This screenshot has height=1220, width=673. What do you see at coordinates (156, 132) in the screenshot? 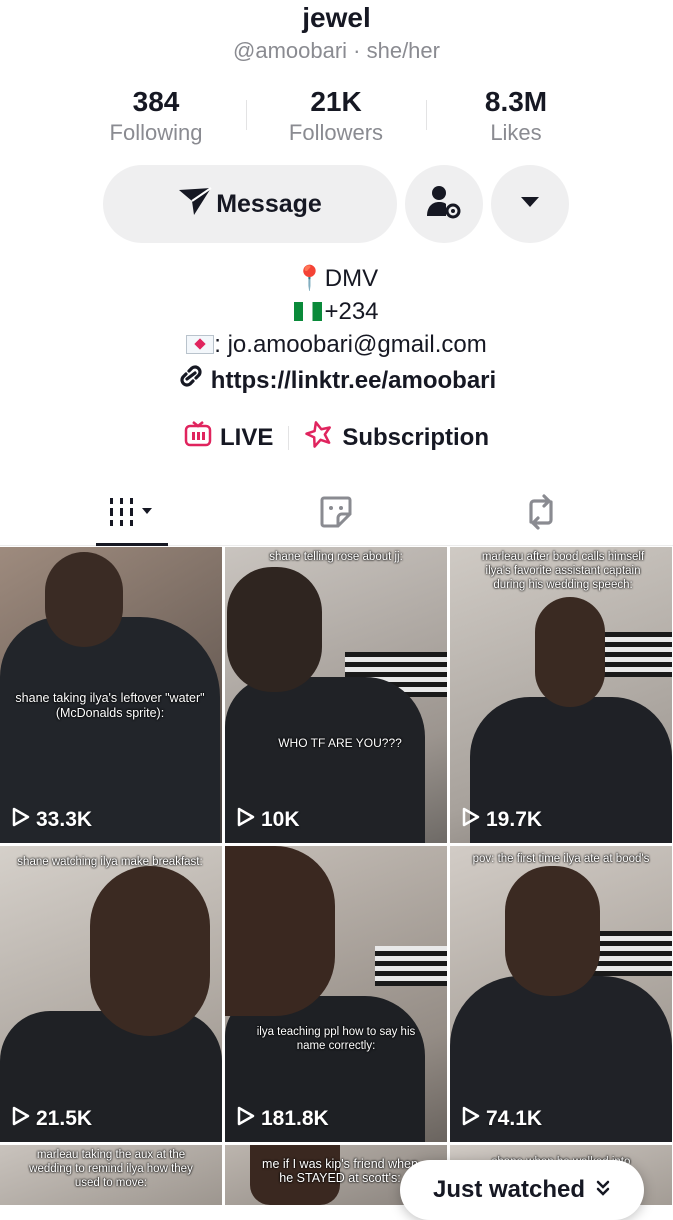
I see `stat-label: Following` at bounding box center [156, 132].